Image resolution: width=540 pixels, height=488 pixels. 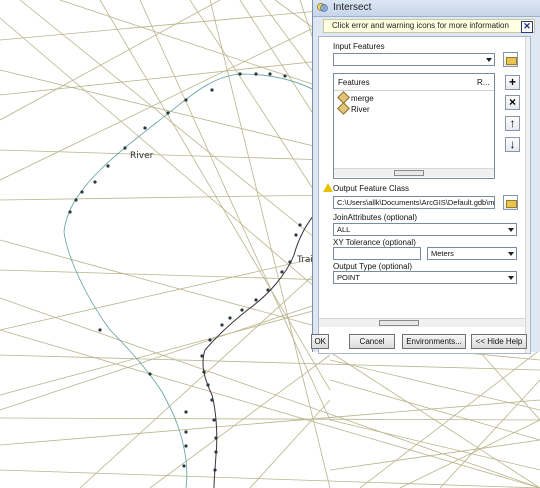 I want to click on list-item: River, so click(x=353, y=108).